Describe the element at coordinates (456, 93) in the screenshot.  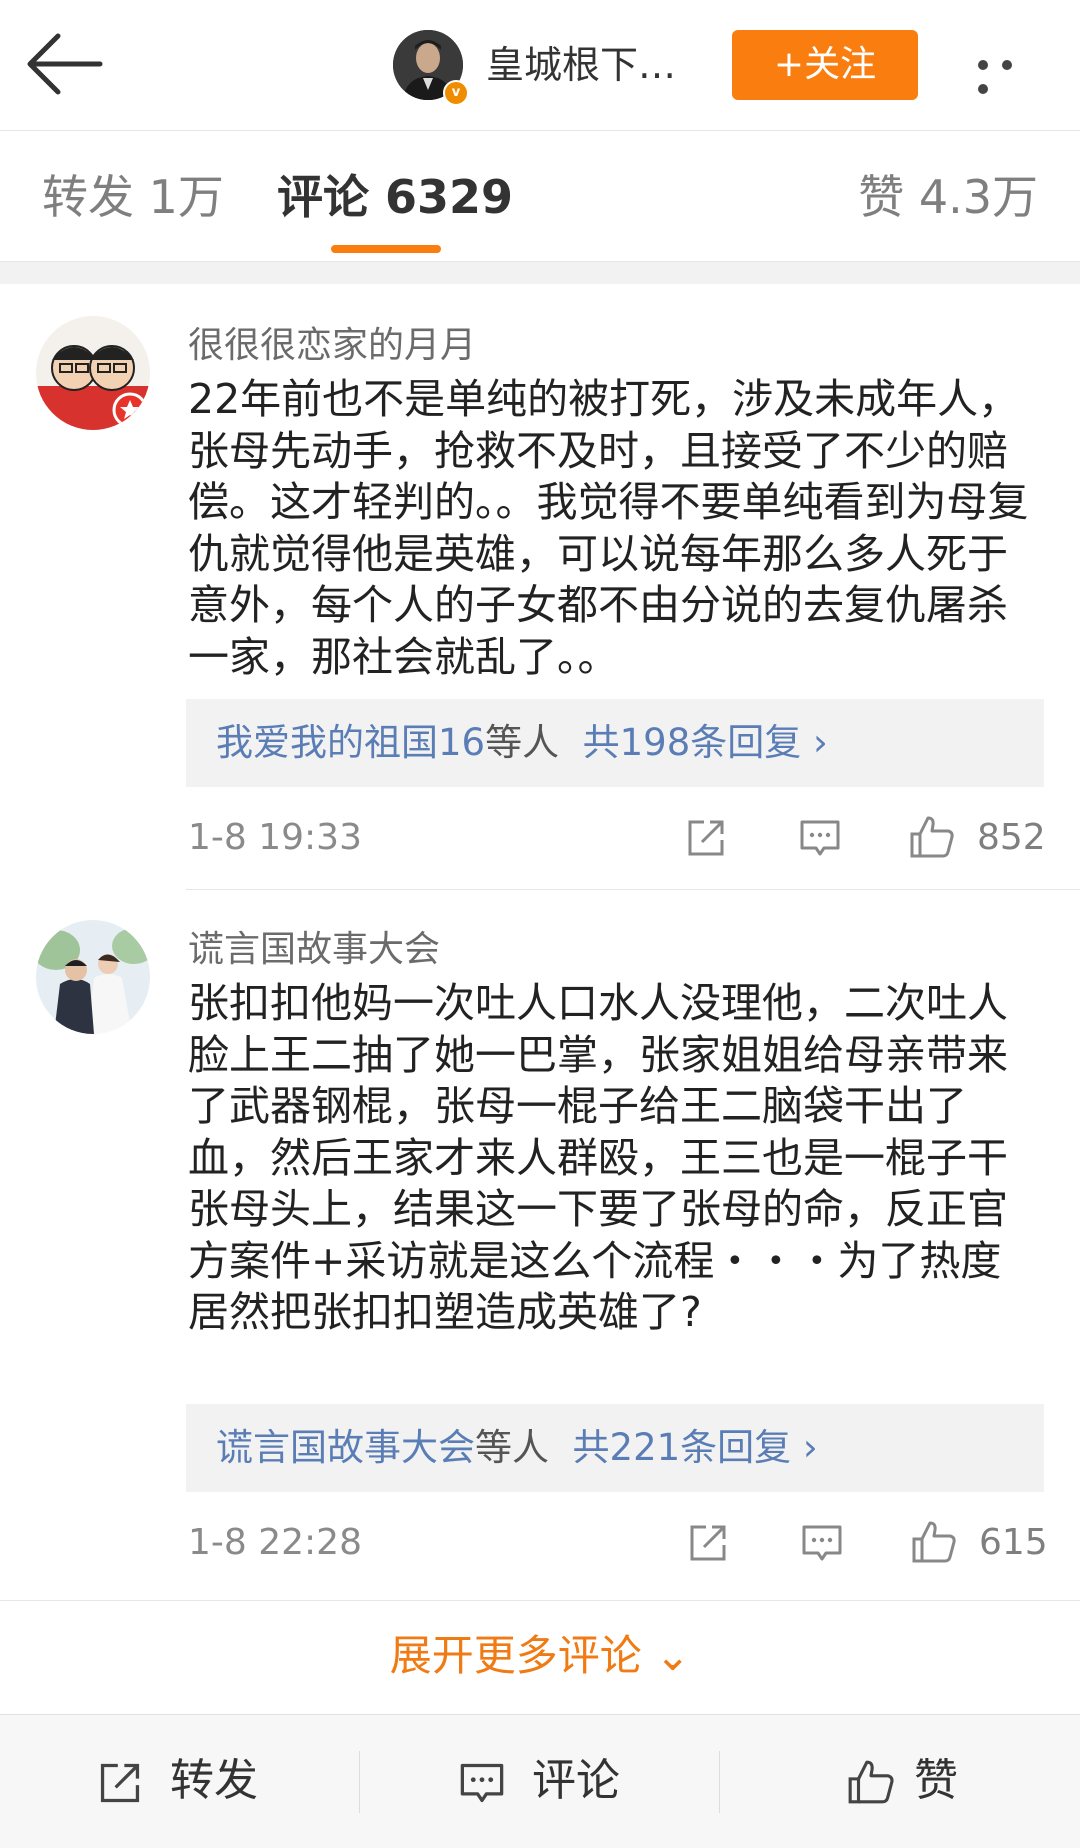
I see `verified-badge-icon: v` at that location.